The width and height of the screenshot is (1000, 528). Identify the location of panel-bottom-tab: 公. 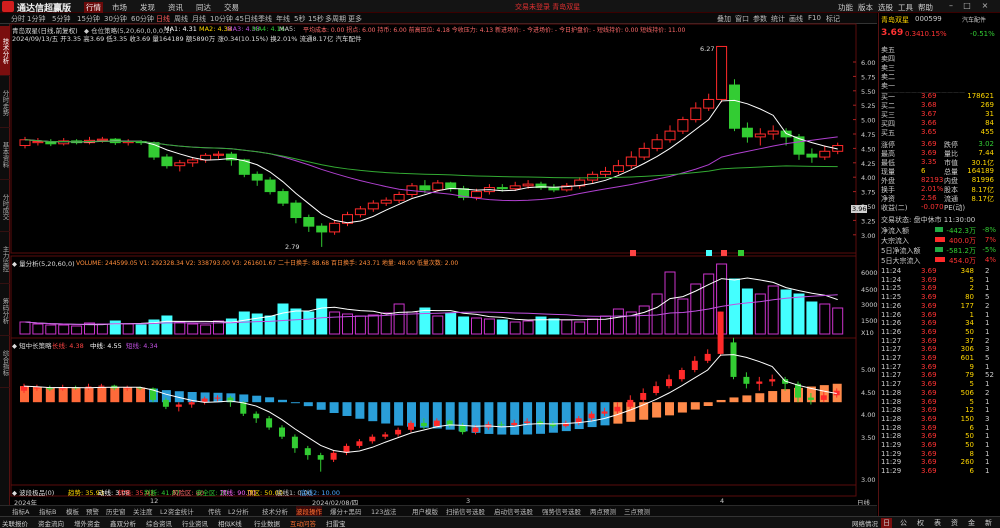
(903, 523).